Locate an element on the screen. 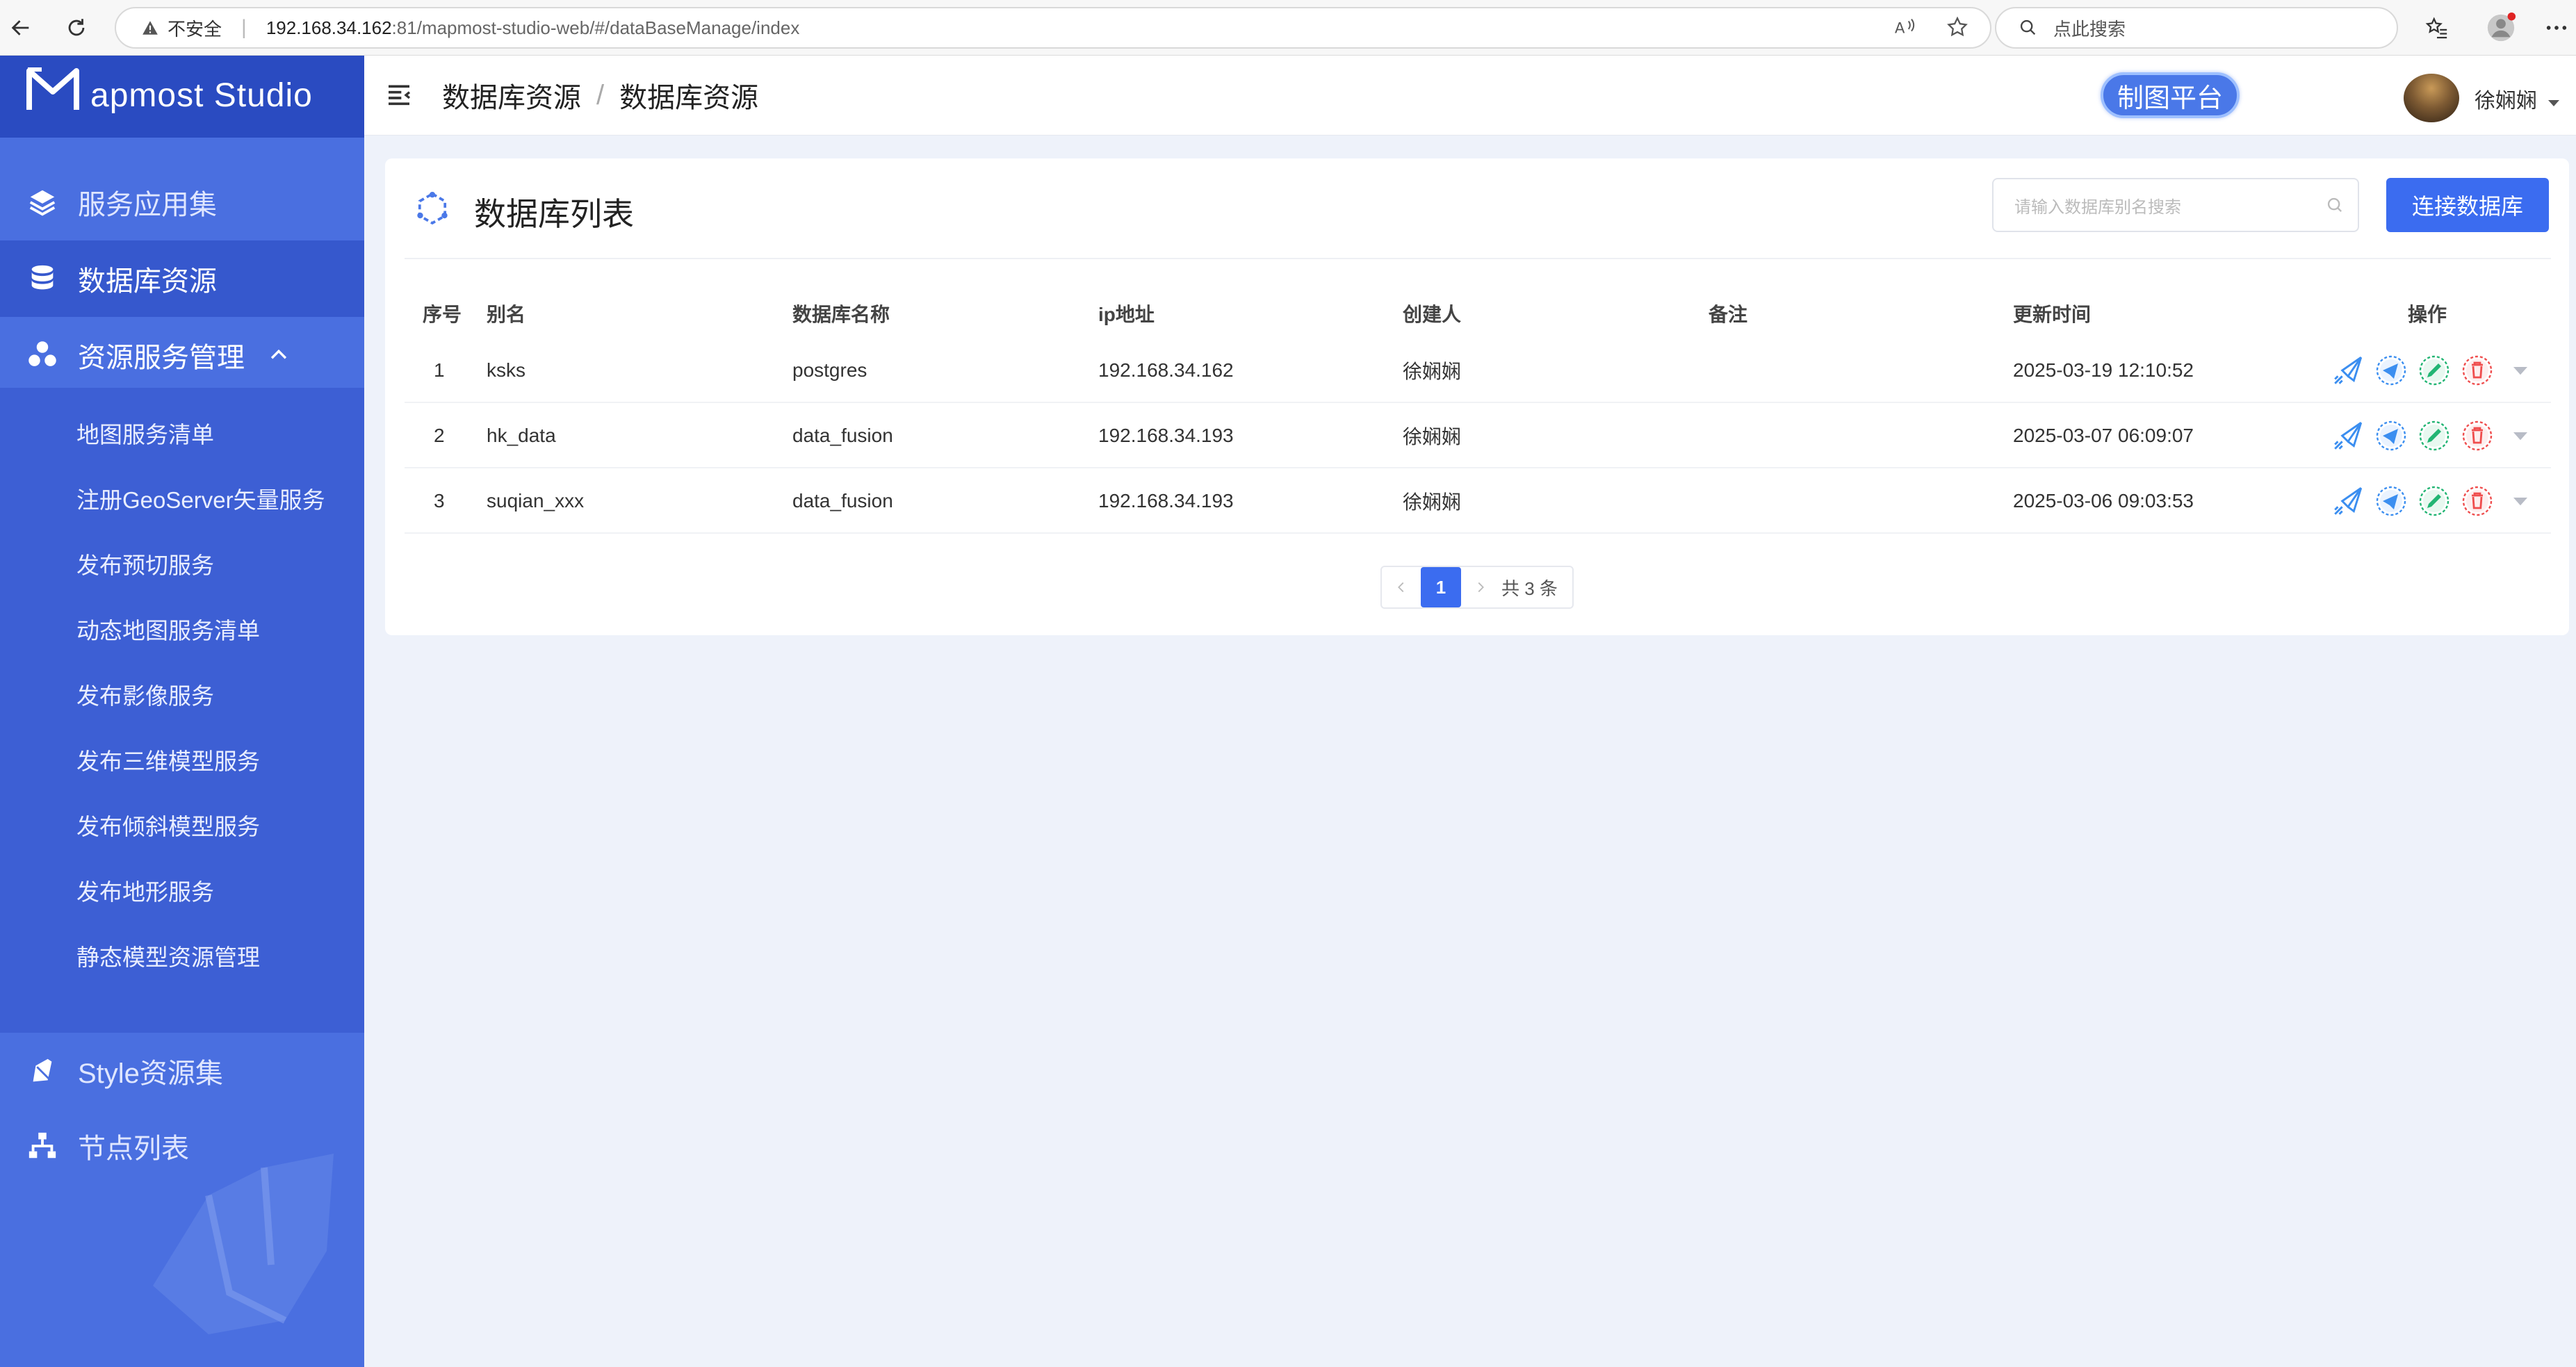 Image resolution: width=2576 pixels, height=1367 pixels. sub-item-publish-oblique: 发布倾斜模型服务 is located at coordinates (215, 825).